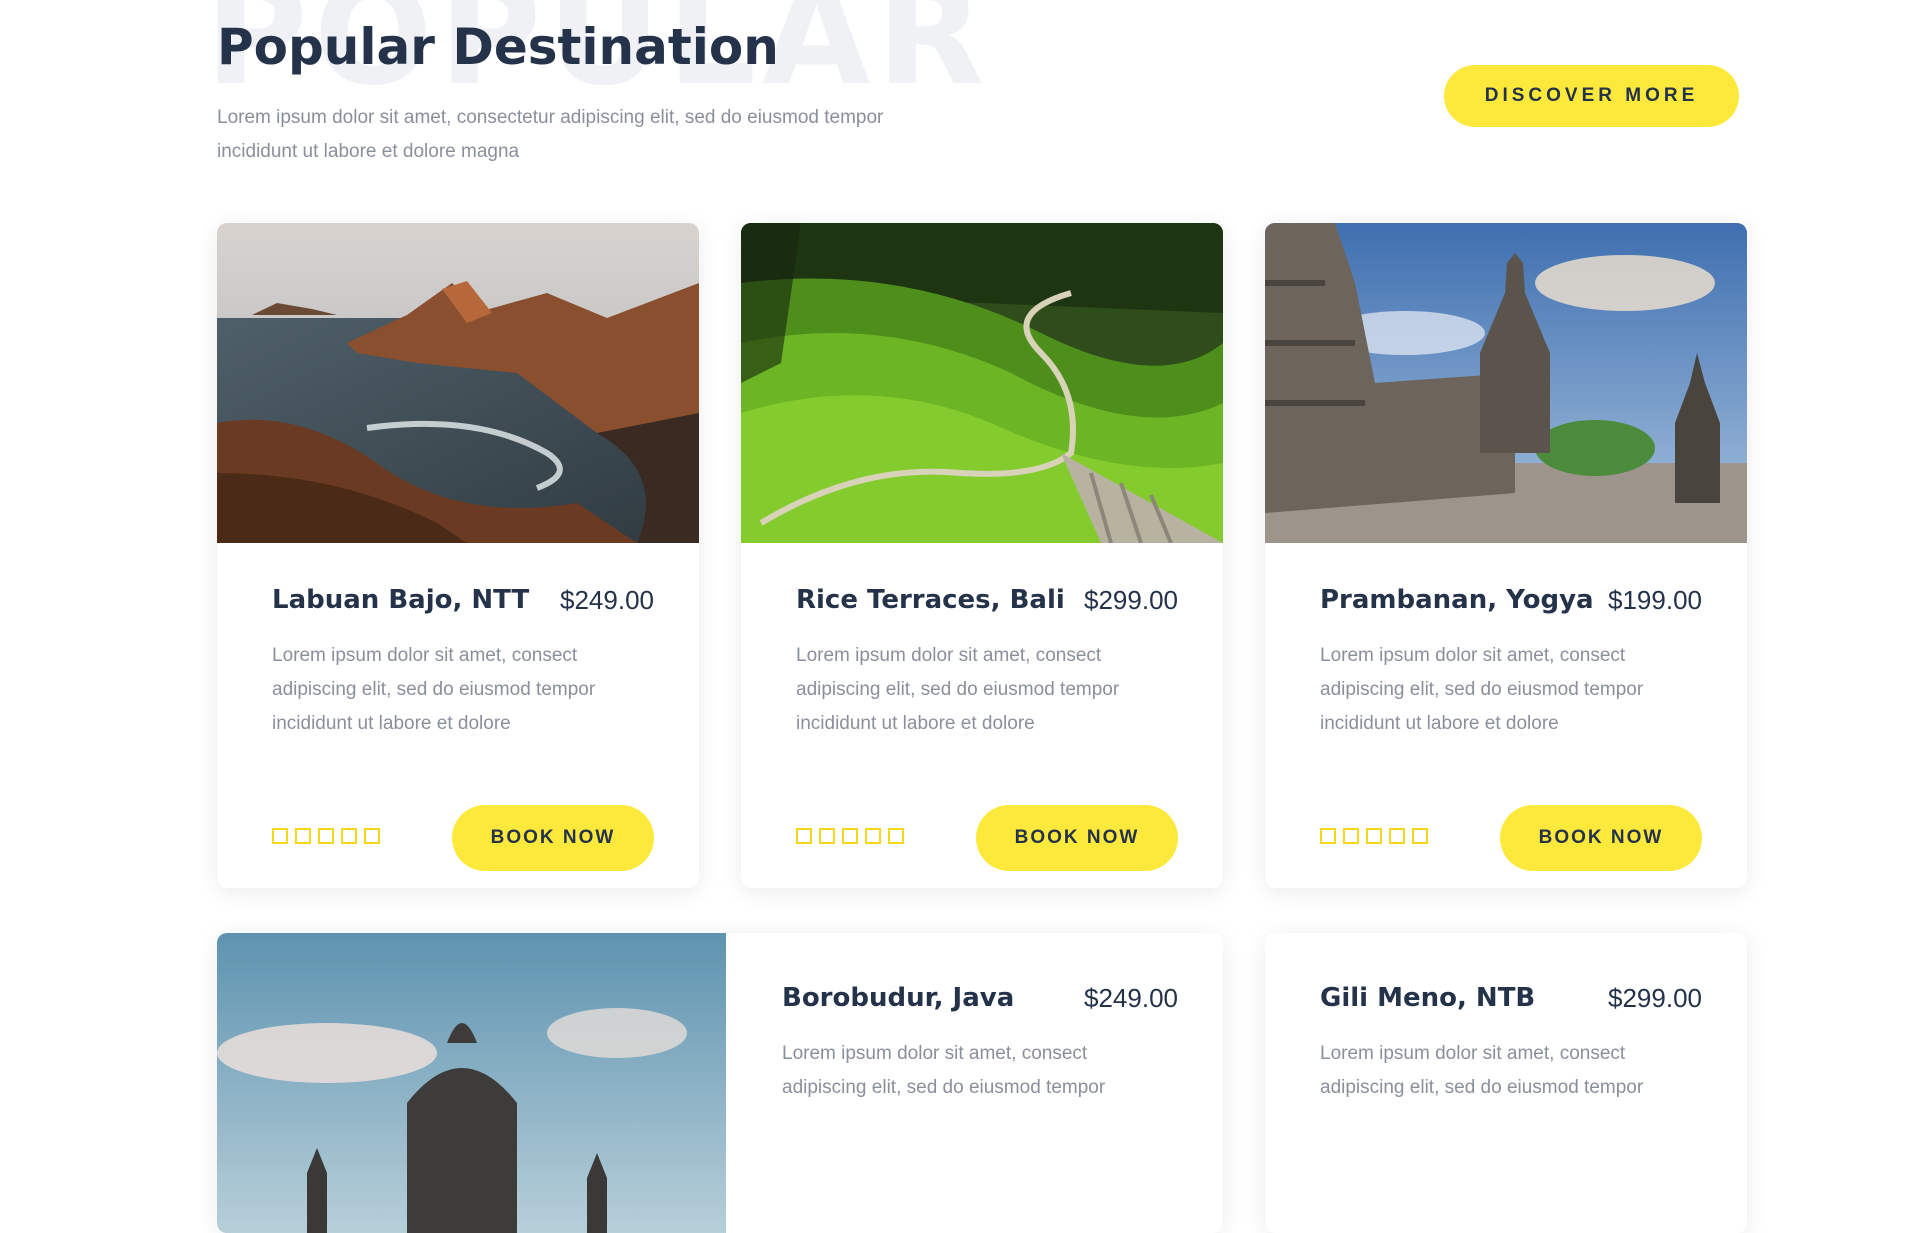 The height and width of the screenshot is (1233, 1920). What do you see at coordinates (458, 383) in the screenshot?
I see `coastal-hills-photo` at bounding box center [458, 383].